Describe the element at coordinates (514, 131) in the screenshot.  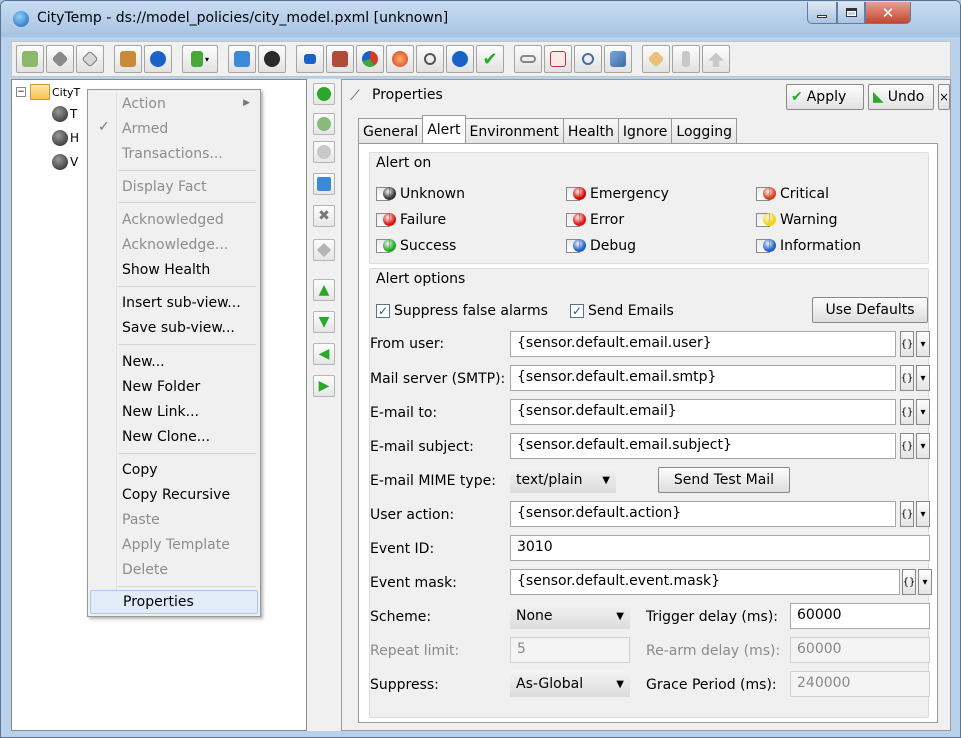
I see `tab-environment: Environment` at that location.